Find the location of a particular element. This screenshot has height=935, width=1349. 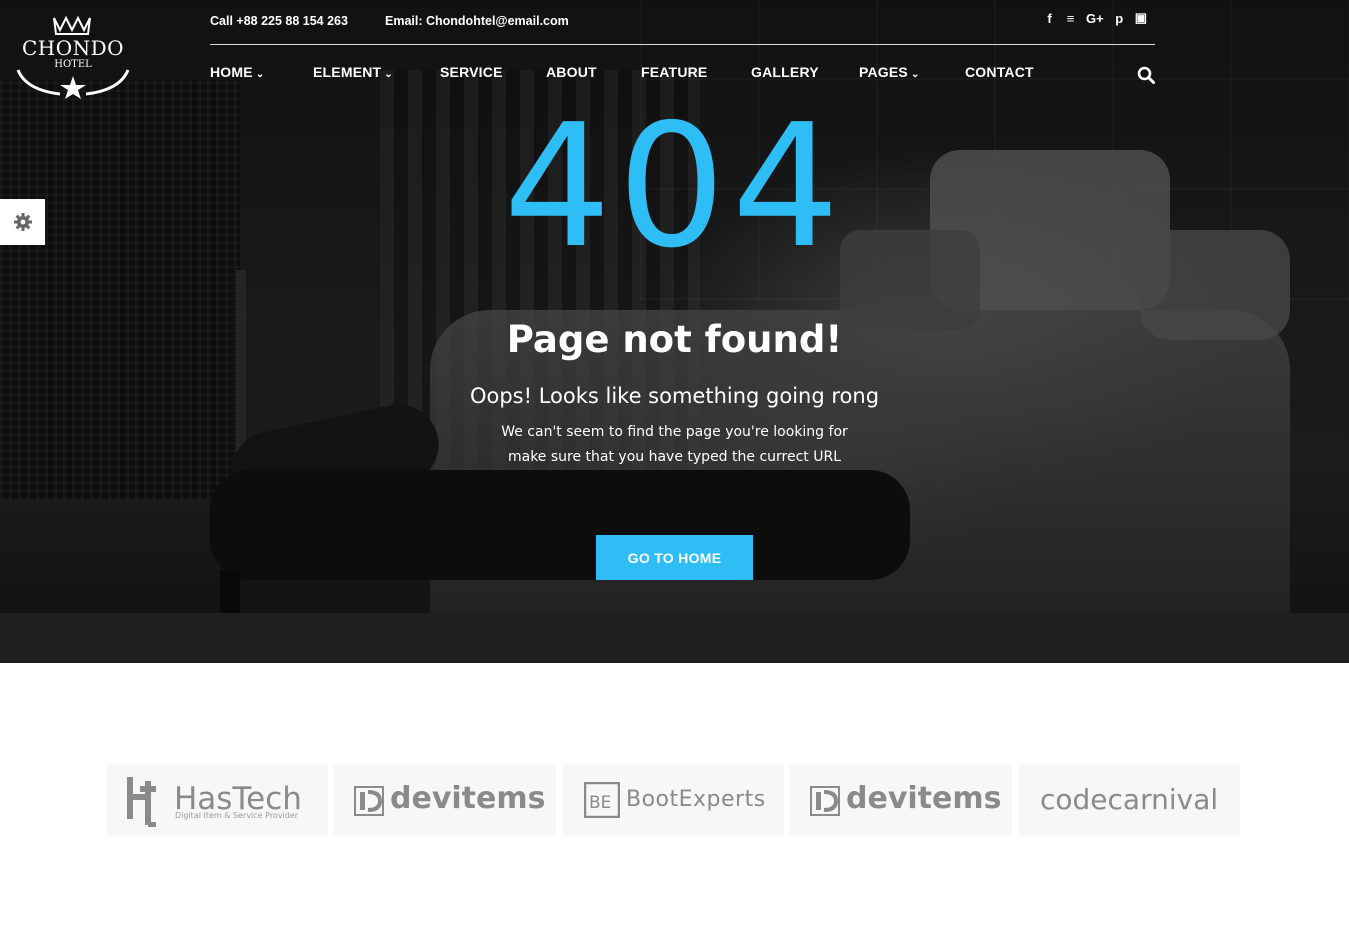

nav-label: HOME is located at coordinates (231, 72).